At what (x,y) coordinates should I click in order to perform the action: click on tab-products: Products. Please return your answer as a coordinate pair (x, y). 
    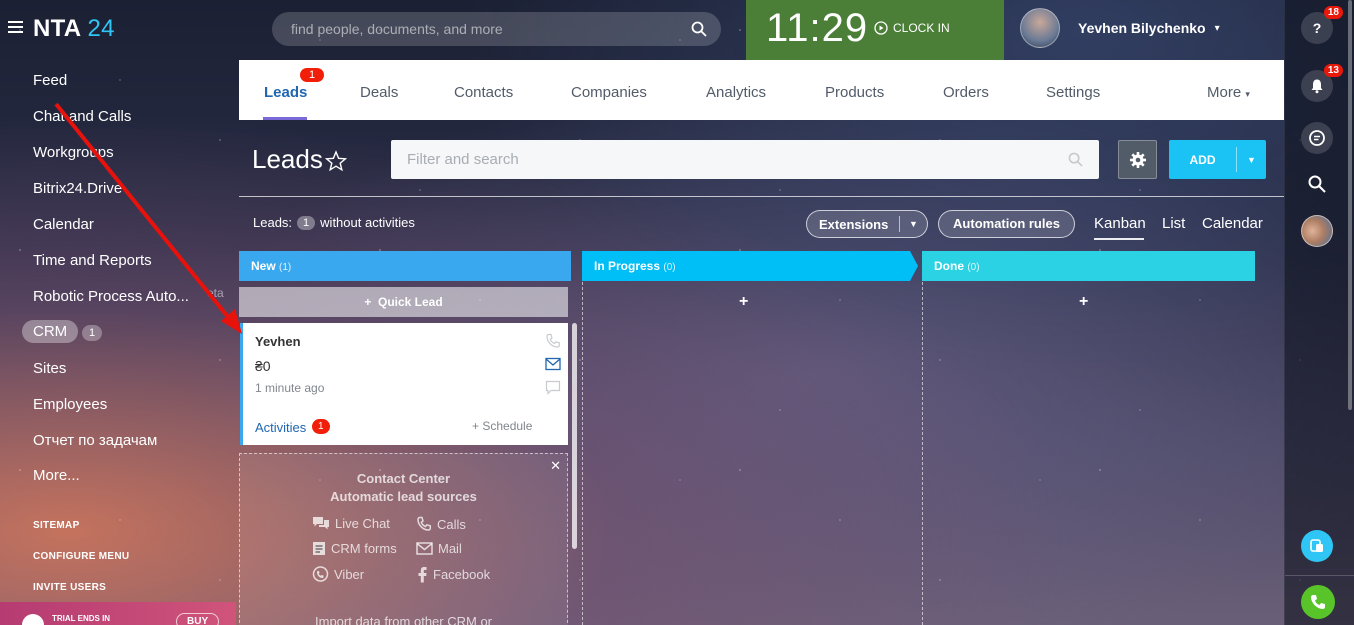
    Looking at the image, I should click on (854, 92).